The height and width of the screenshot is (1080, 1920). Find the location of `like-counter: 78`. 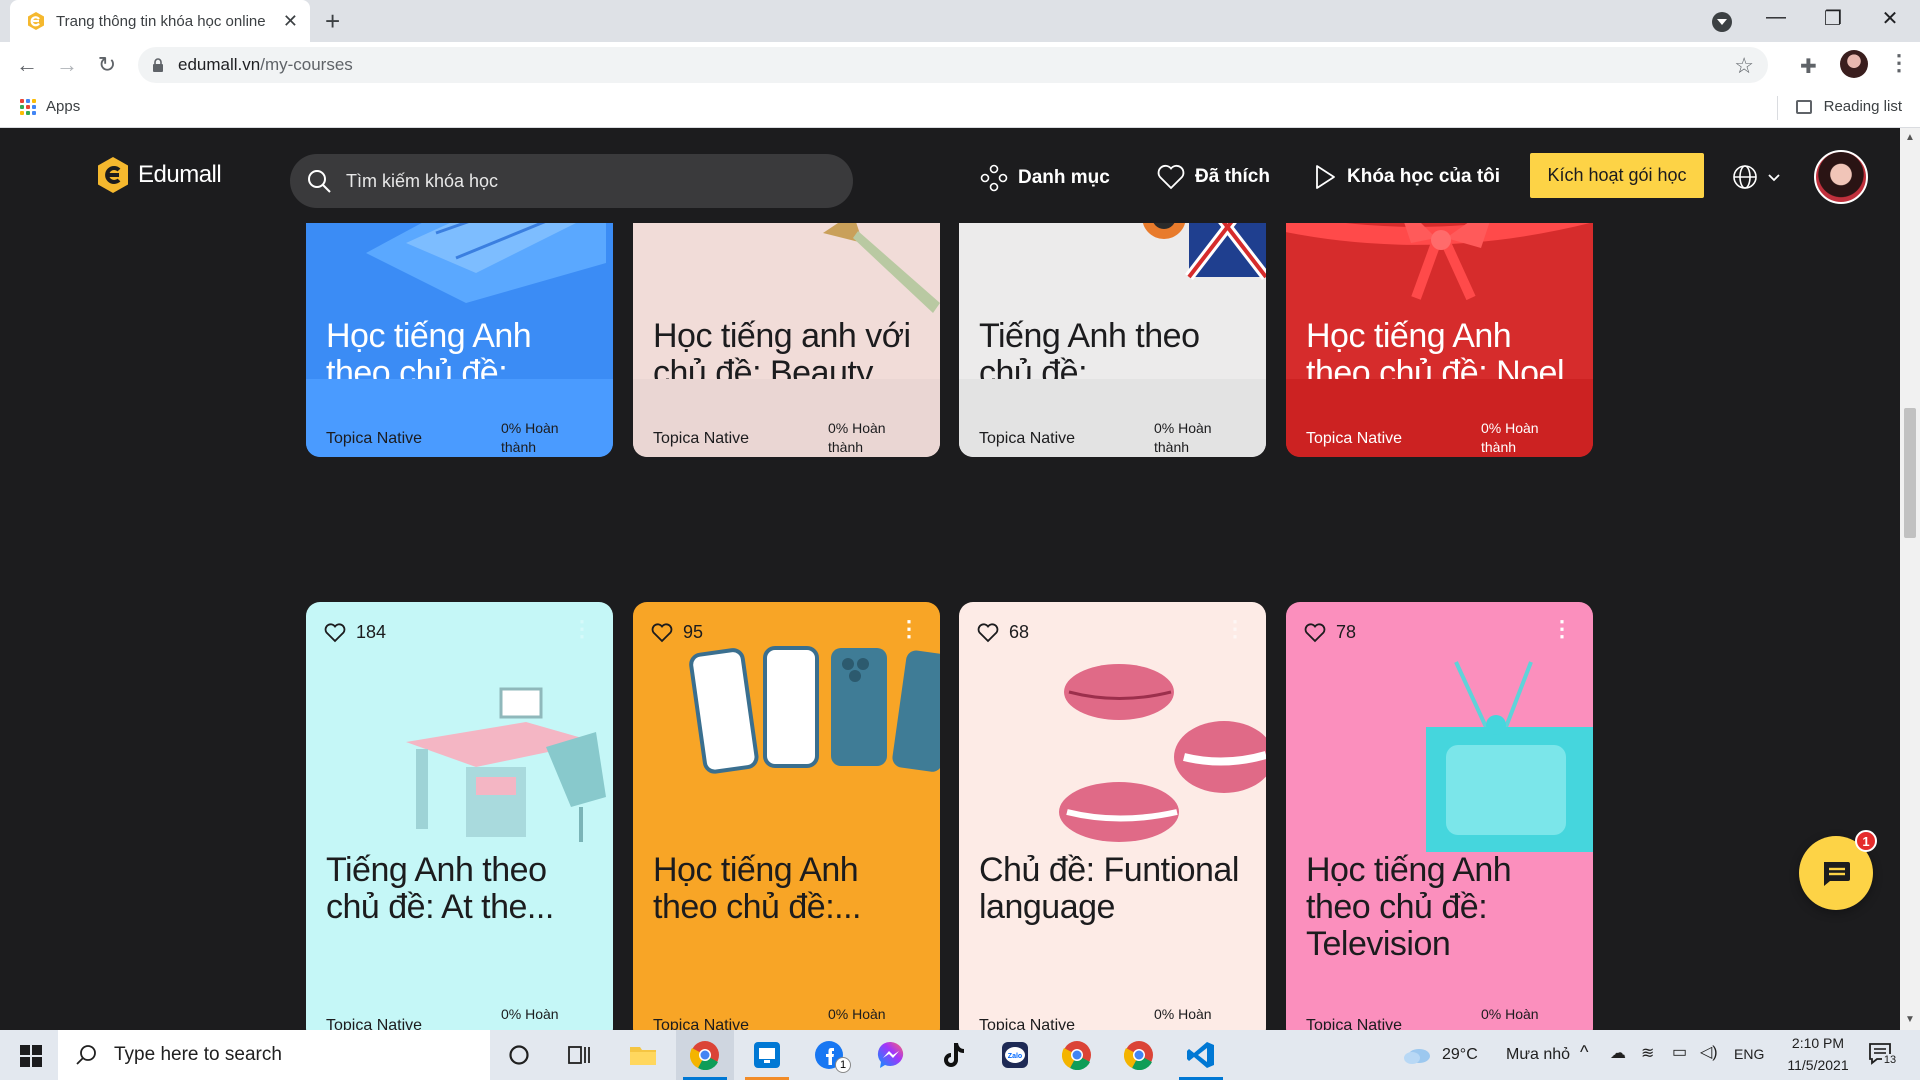

like-counter: 78 is located at coordinates (1330, 632).